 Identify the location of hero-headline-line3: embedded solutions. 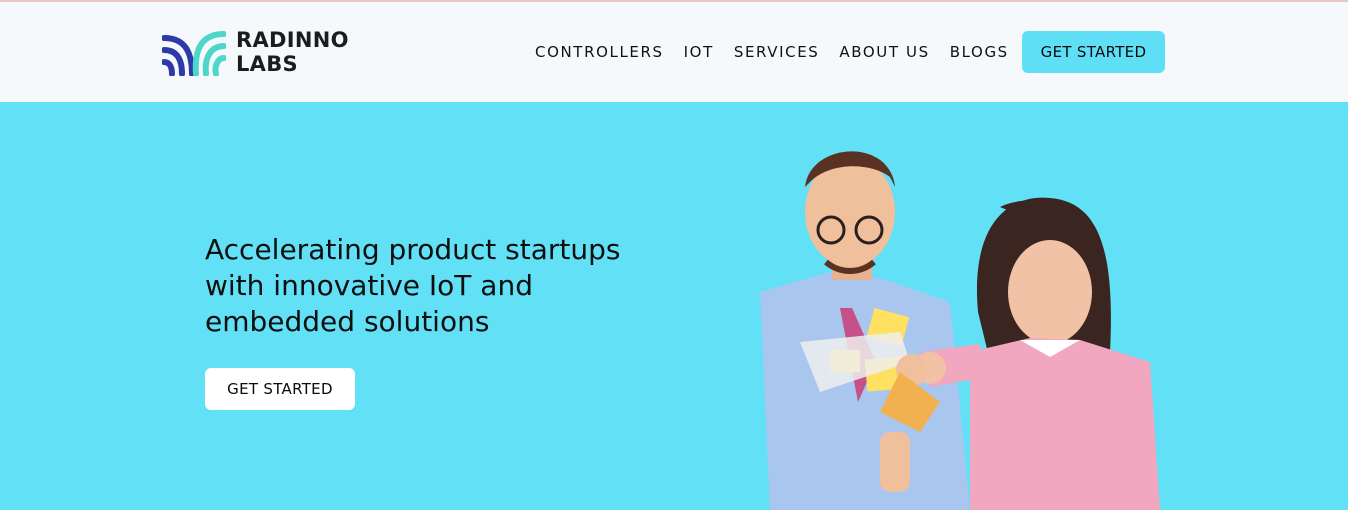
(347, 321).